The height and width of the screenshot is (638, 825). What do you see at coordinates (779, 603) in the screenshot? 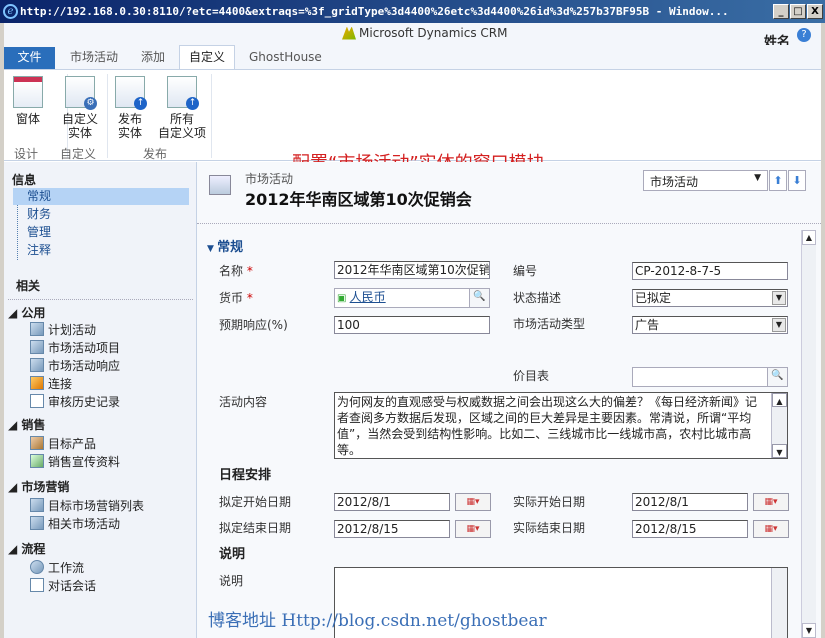
I see `textarea-scrollbar` at bounding box center [779, 603].